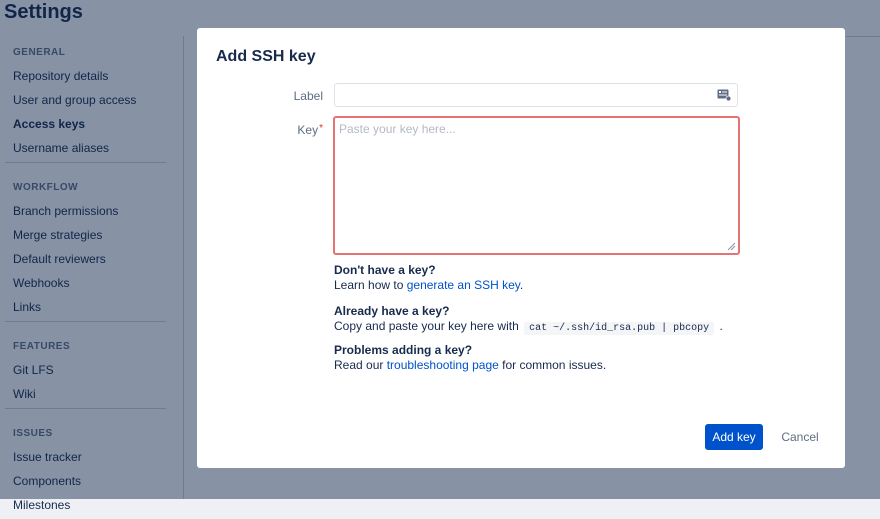 This screenshot has height=519, width=880. I want to click on key-label-text: Key, so click(308, 130).